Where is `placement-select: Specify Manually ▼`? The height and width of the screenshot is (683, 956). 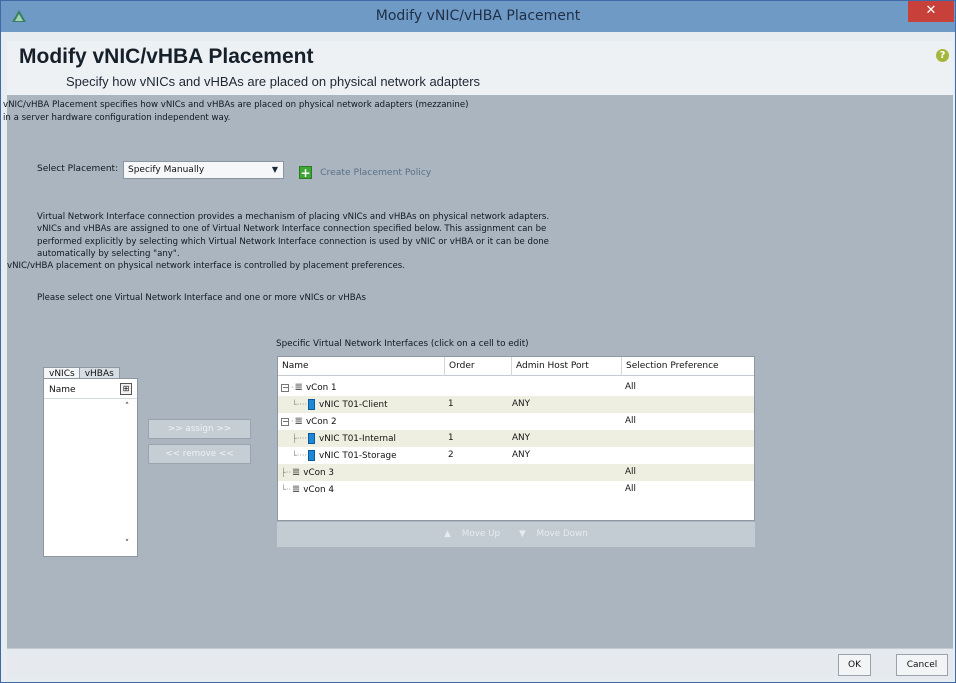
placement-select: Specify Manually ▼ is located at coordinates (203, 170).